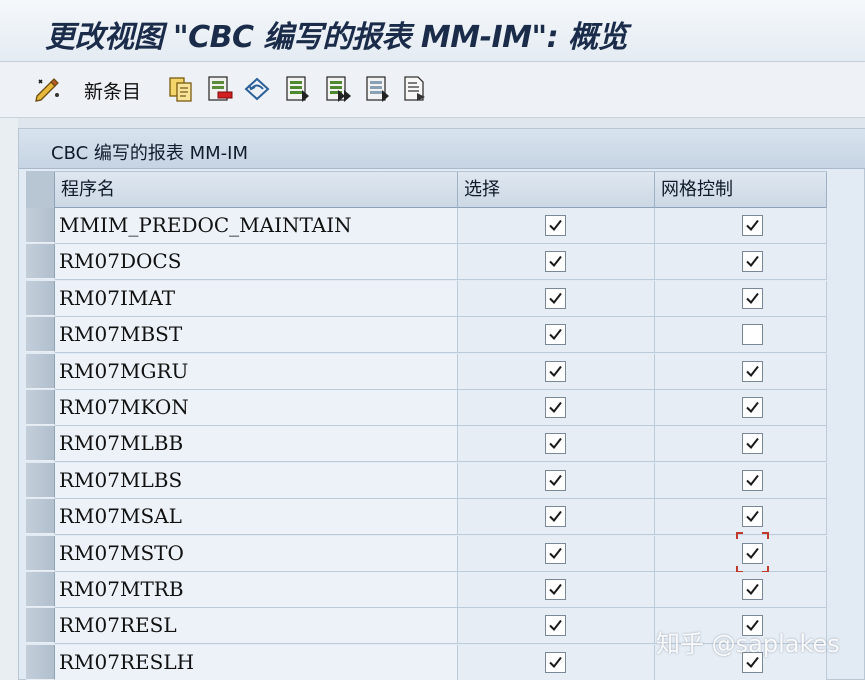  Describe the element at coordinates (181, 89) in the screenshot. I see `copy-icon` at that location.